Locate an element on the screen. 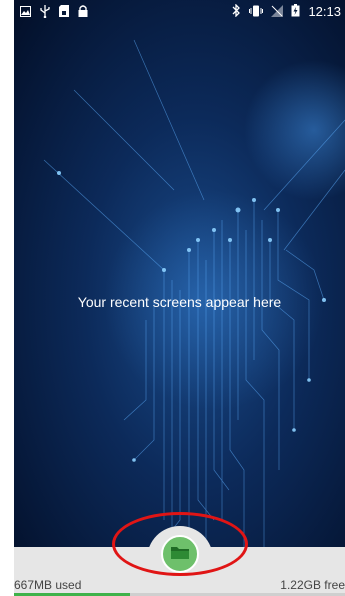 The image size is (345, 596). files-button is located at coordinates (180, 554).